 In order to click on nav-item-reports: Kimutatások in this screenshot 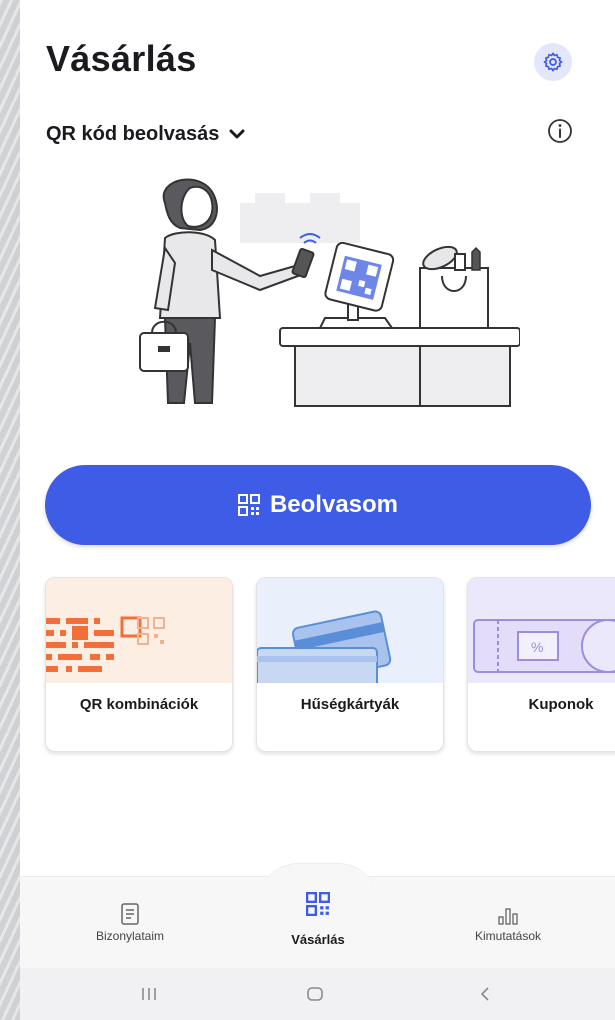, I will do `click(508, 923)`.